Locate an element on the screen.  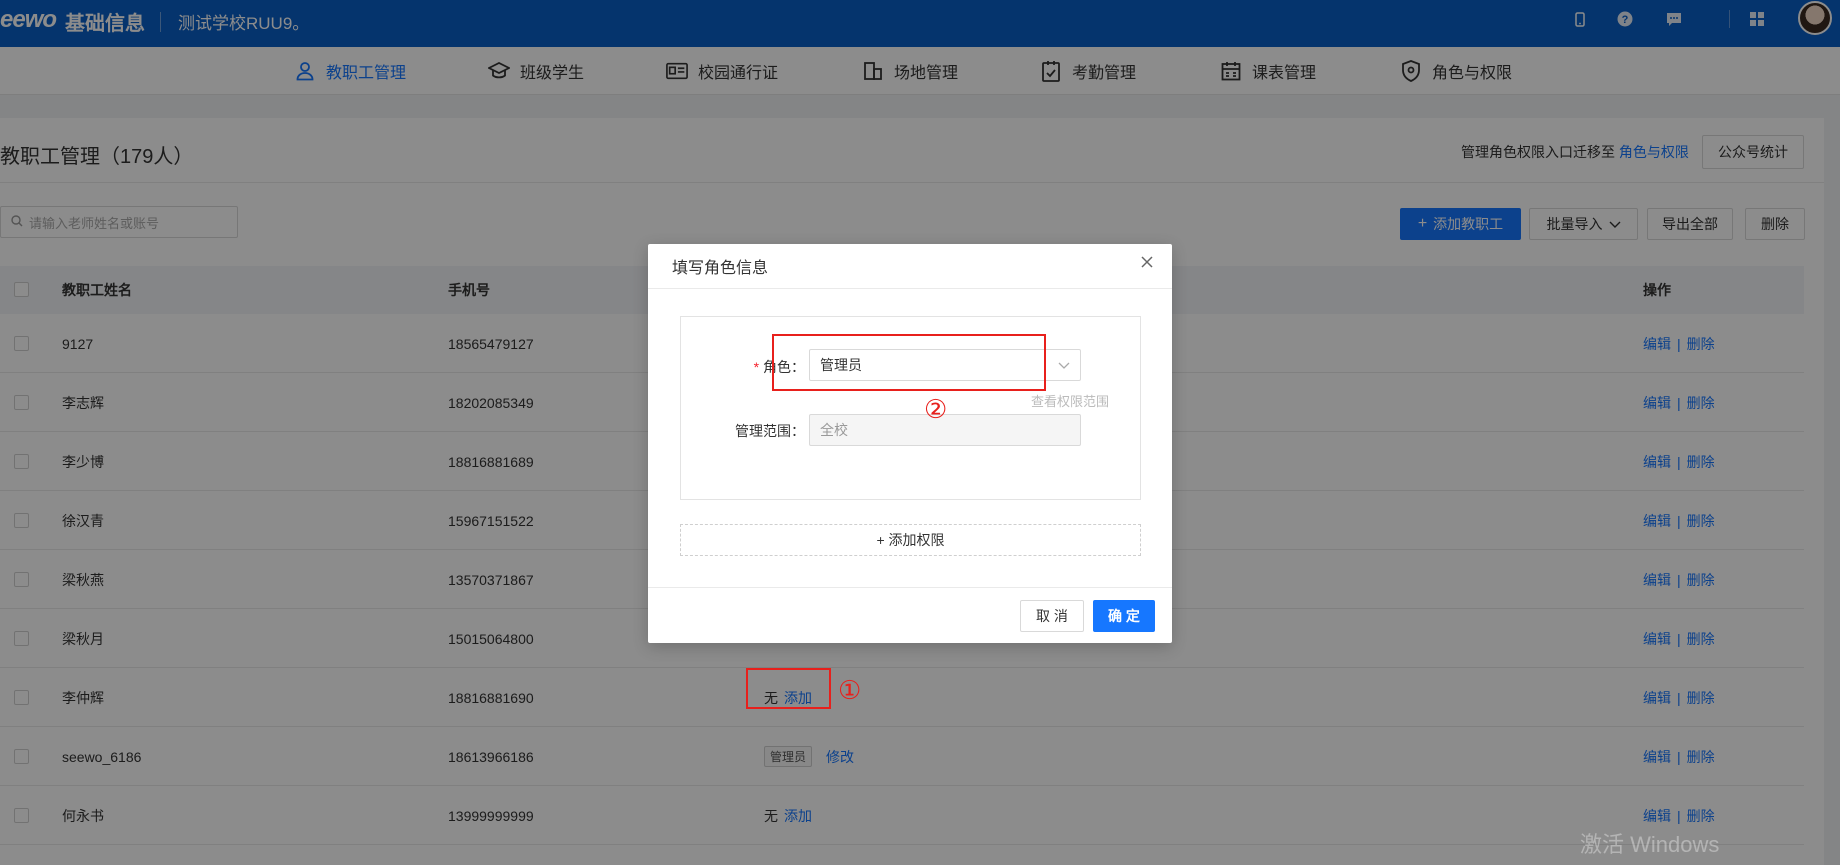
cancel-button: 取 消 is located at coordinates (1052, 616).